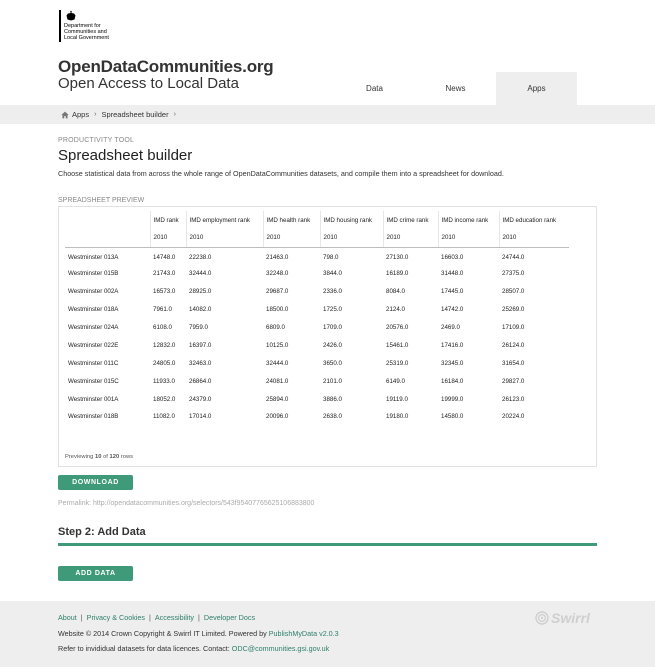 This screenshot has height=667, width=655. Describe the element at coordinates (332, 363) in the screenshot. I see `table-cell: 3650.0` at that location.